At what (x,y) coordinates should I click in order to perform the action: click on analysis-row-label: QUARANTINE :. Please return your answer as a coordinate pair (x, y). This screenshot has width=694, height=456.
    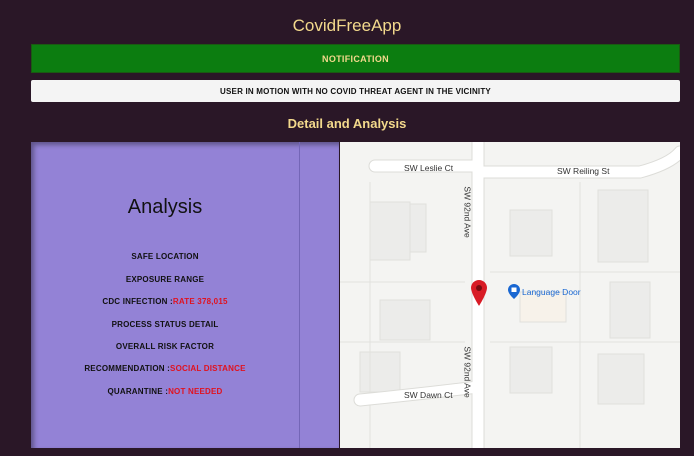
    Looking at the image, I should click on (138, 391).